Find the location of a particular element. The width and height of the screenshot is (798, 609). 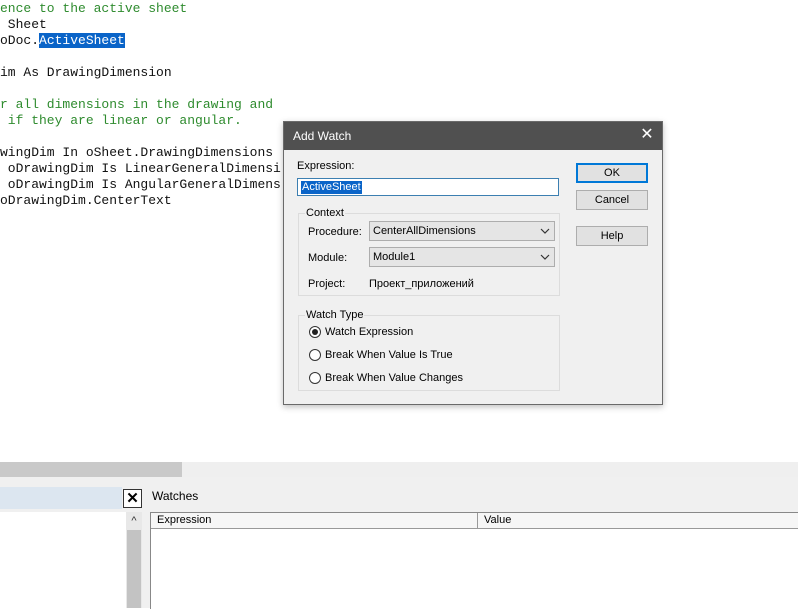

module-select: Module1 is located at coordinates (462, 257).